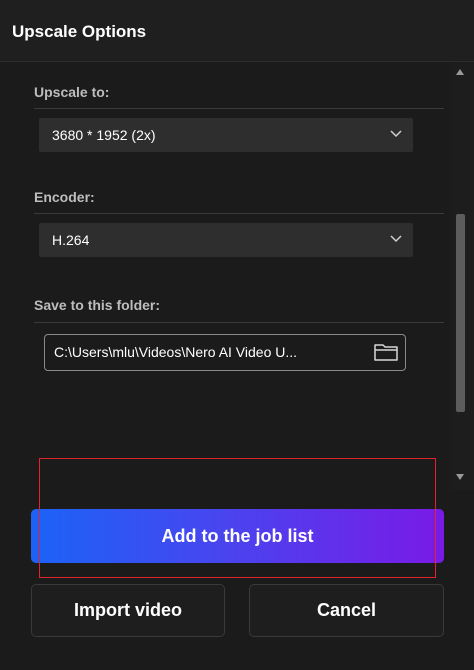 The width and height of the screenshot is (474, 670). What do you see at coordinates (237, 31) in the screenshot?
I see `options-header: Upscale Options` at bounding box center [237, 31].